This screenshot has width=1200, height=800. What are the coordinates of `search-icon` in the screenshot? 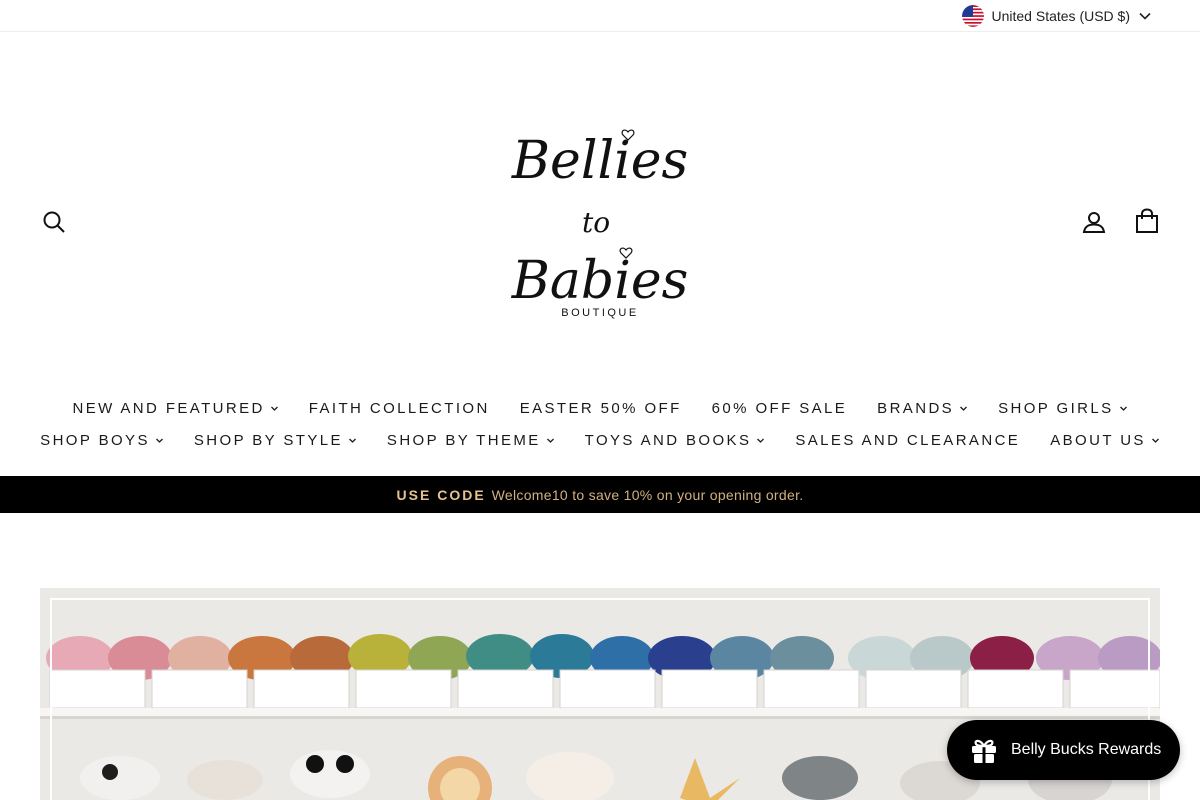 It's located at (54, 222).